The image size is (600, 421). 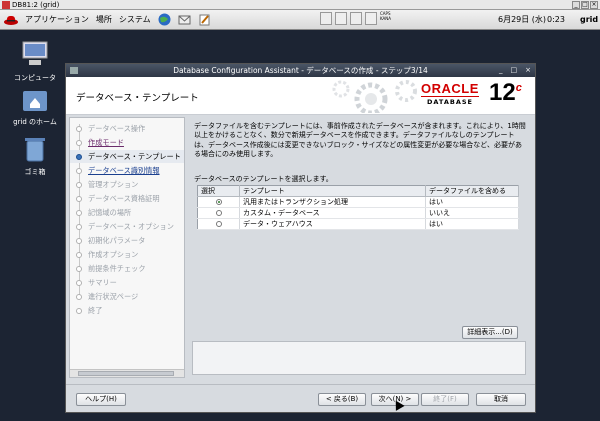 I want to click on nav-step-label: サマリー, so click(x=102, y=282).